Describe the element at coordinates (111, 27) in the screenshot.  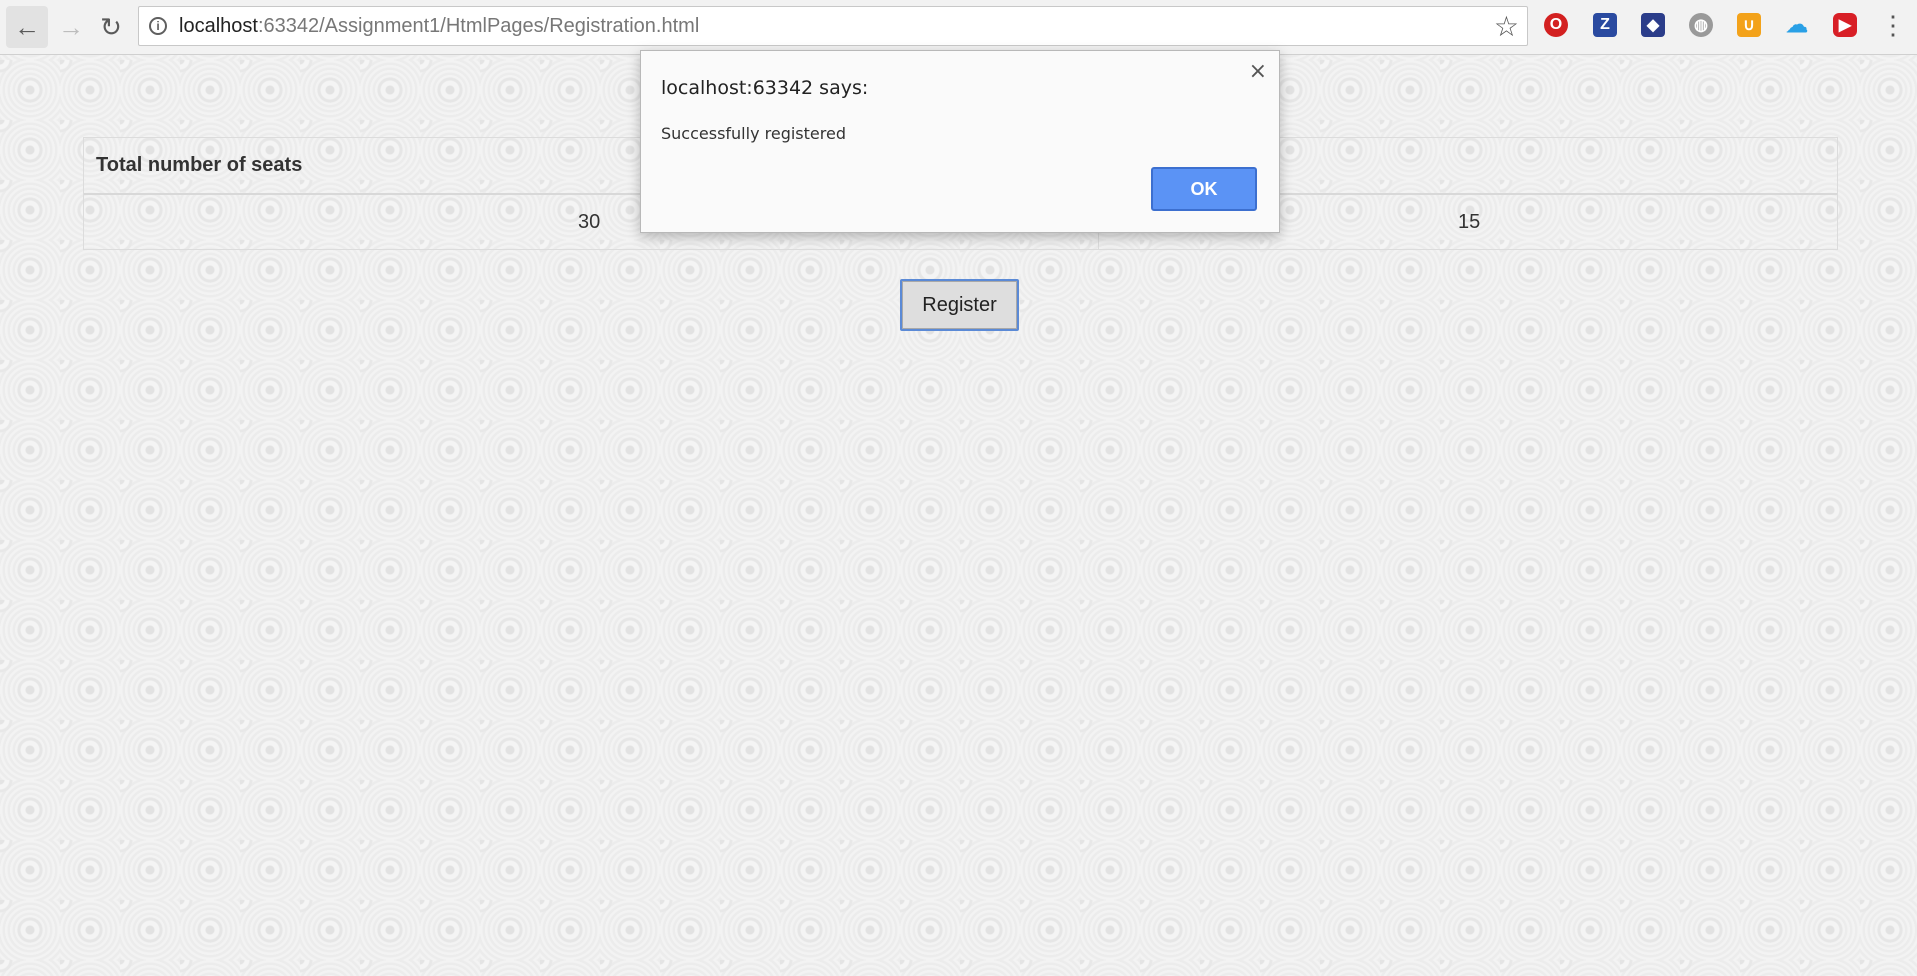
I see `reload-button: ↻` at that location.